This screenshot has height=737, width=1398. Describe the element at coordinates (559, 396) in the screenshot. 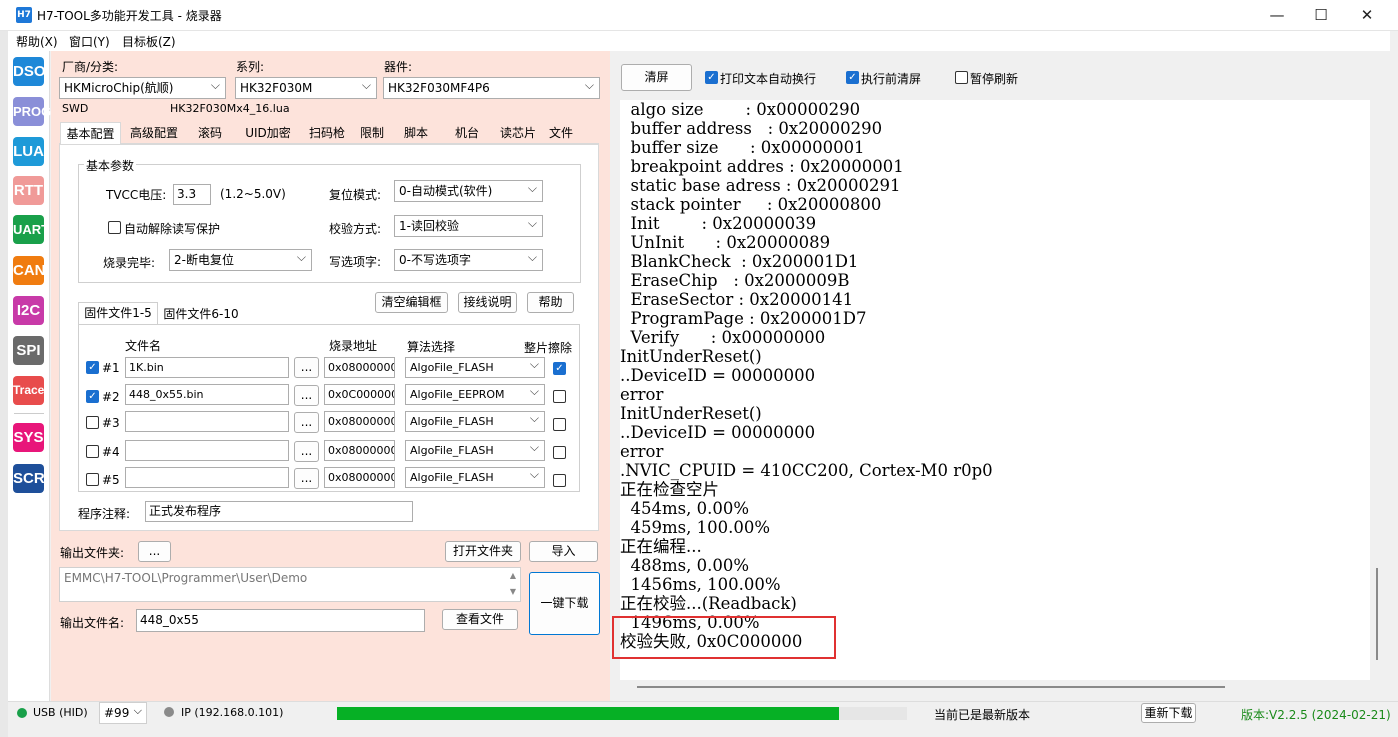

I see `file-2-erase-checkbox` at that location.